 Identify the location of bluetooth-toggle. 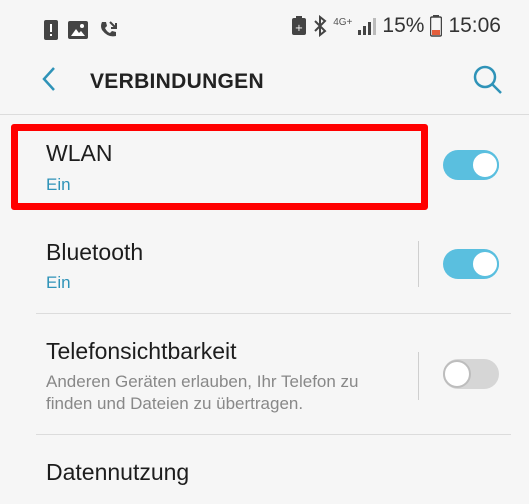
(471, 264).